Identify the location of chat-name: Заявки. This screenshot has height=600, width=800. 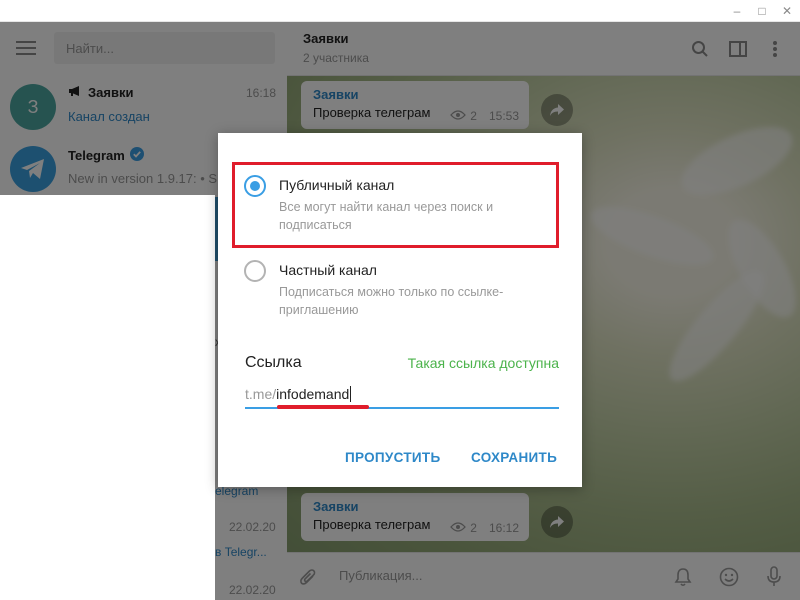
(111, 92).